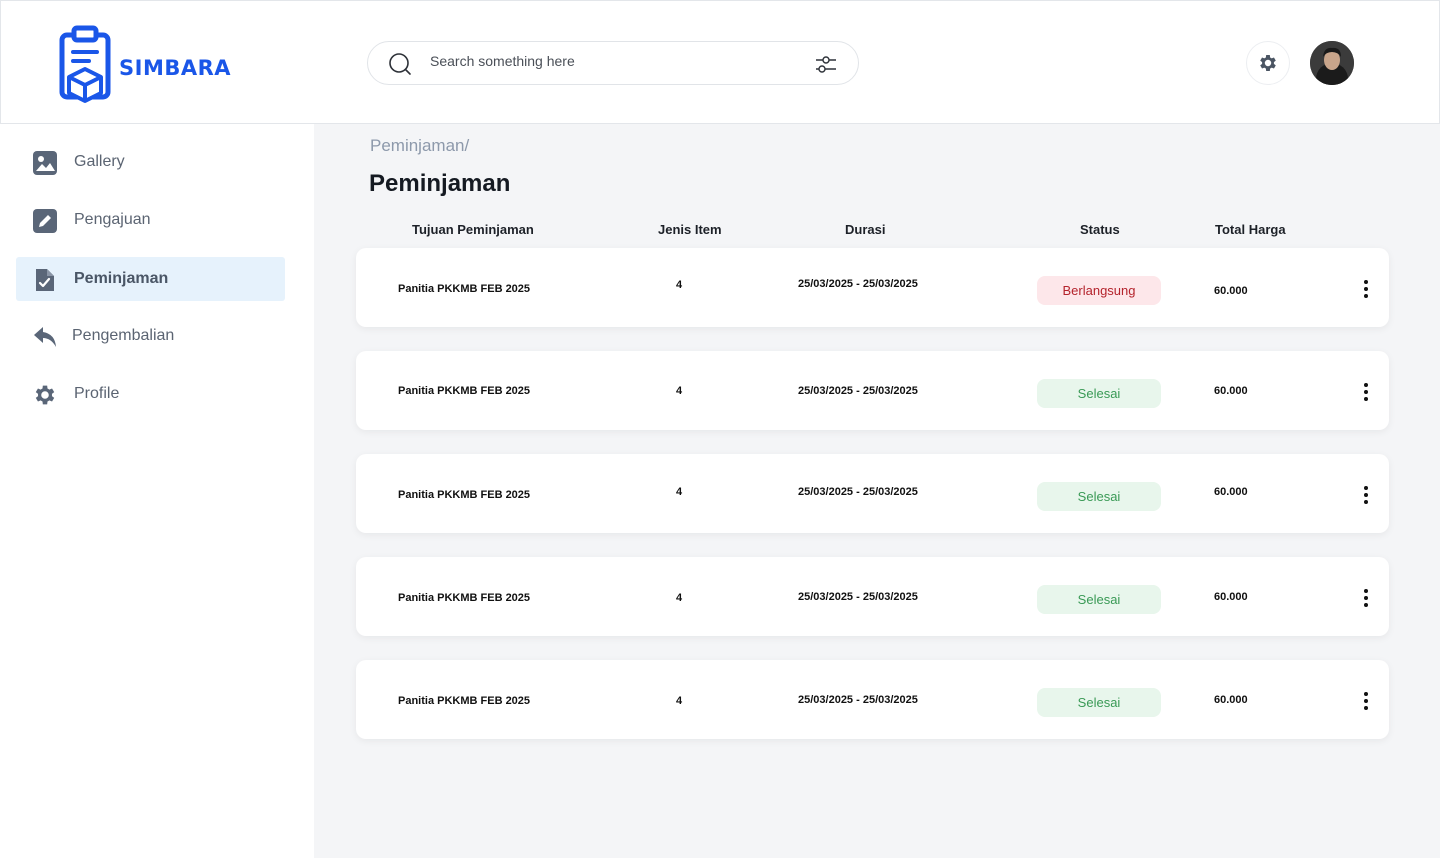 This screenshot has height=858, width=1440. I want to click on document-check-icon, so click(45, 280).